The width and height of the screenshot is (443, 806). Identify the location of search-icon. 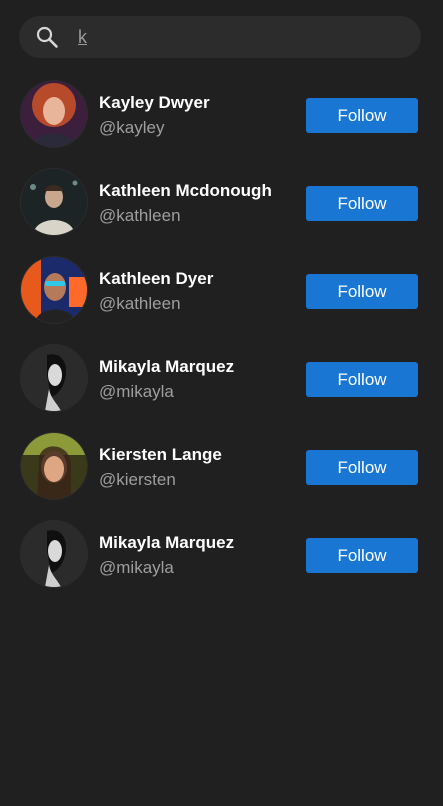
(47, 37).